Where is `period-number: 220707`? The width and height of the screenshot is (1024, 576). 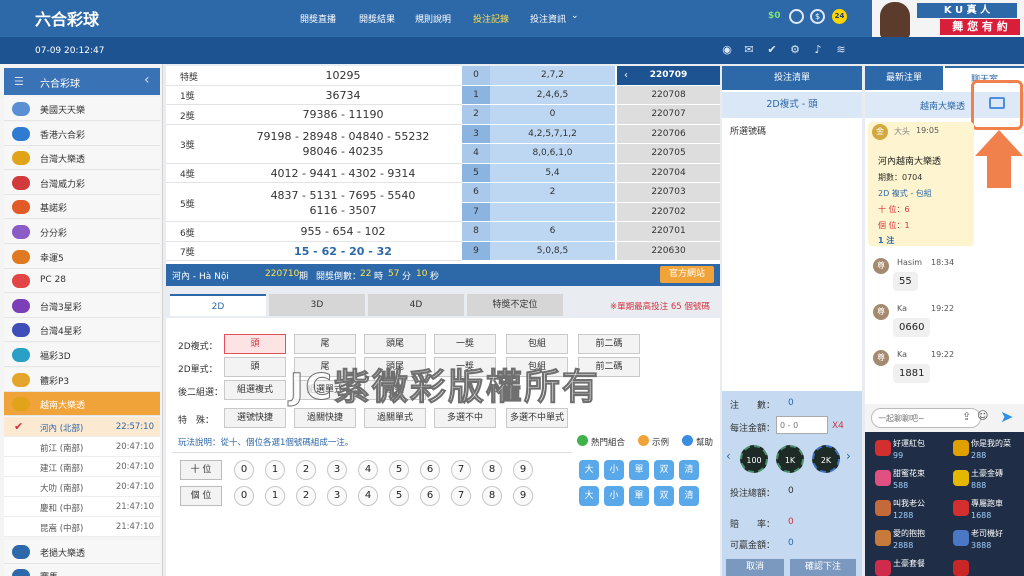
period-number: 220707 is located at coordinates (668, 114).